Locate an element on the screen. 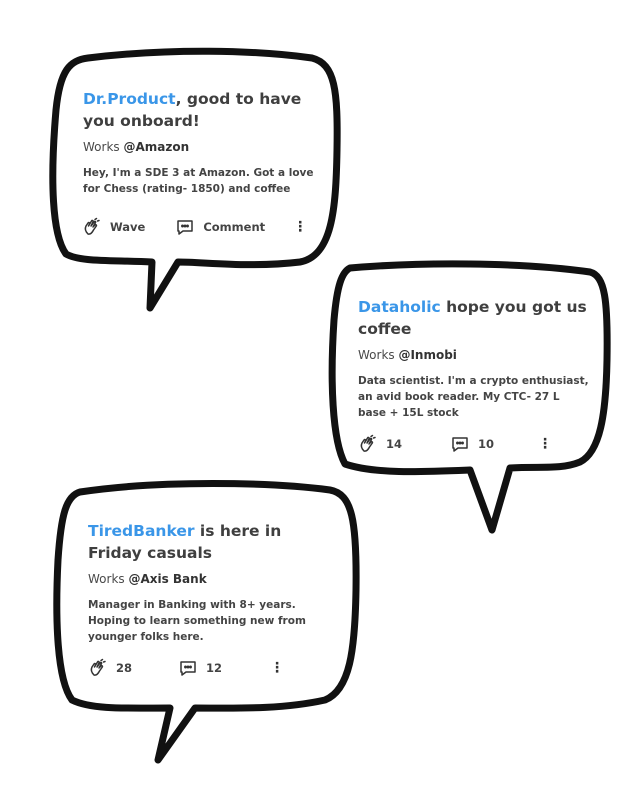 The width and height of the screenshot is (637, 799). post-actions-3: 28 12 ⋮ is located at coordinates (186, 668).